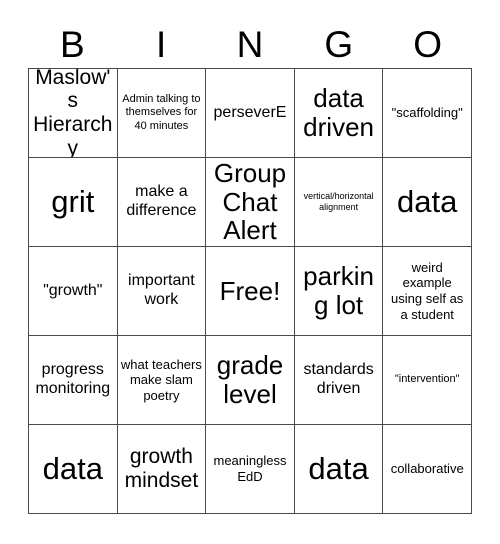  Describe the element at coordinates (161, 44) in the screenshot. I see `header-letter-i: I` at that location.